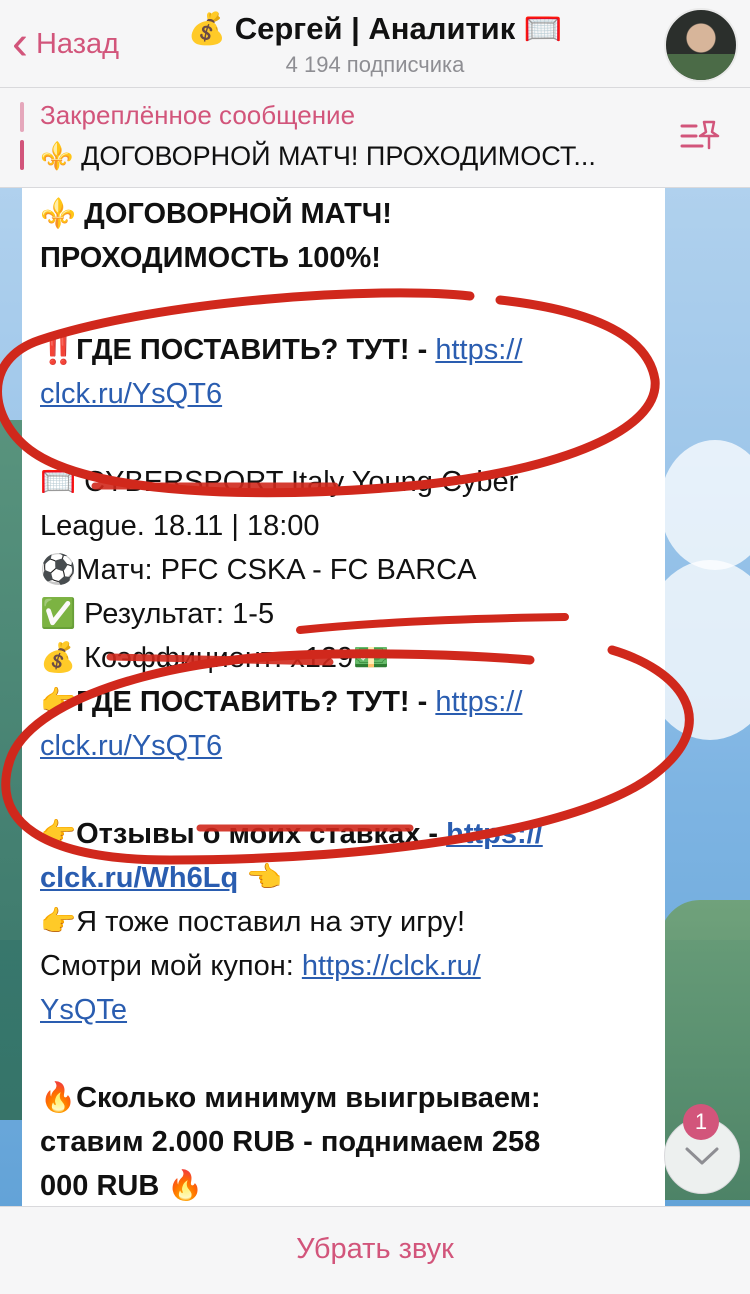 This screenshot has width=750, height=1294. What do you see at coordinates (260, 878) in the screenshot?
I see `reviews-suffix: 👈` at bounding box center [260, 878].